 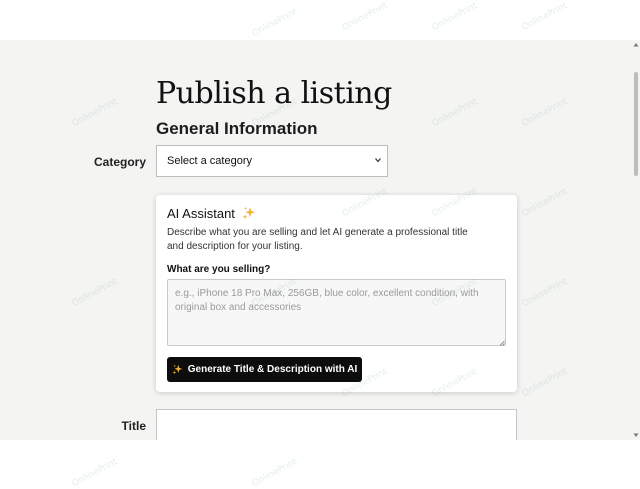 What do you see at coordinates (119, 162) in the screenshot?
I see `category-label: Category` at bounding box center [119, 162].